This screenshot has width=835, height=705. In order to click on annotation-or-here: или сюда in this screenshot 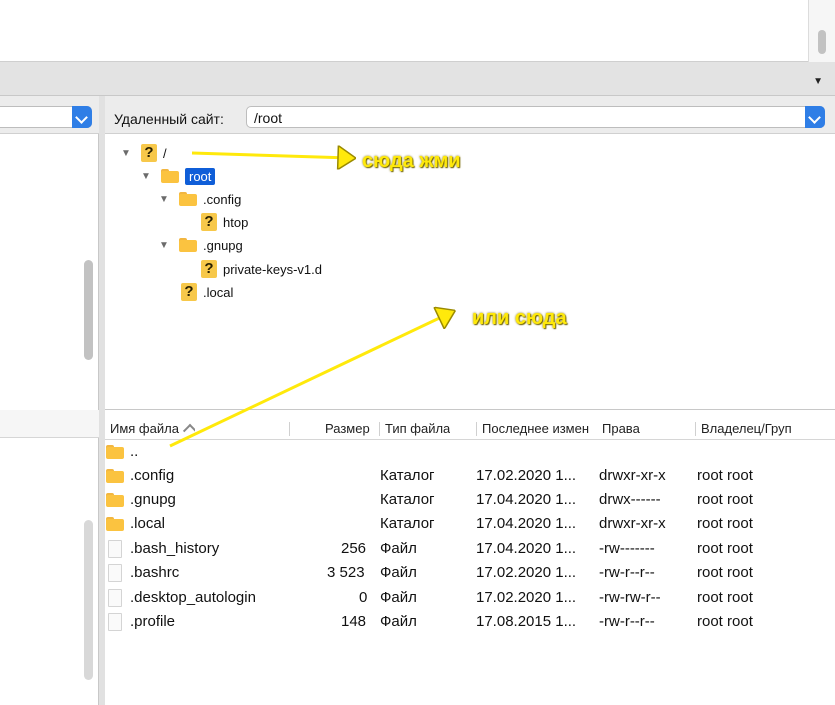, I will do `click(519, 318)`.